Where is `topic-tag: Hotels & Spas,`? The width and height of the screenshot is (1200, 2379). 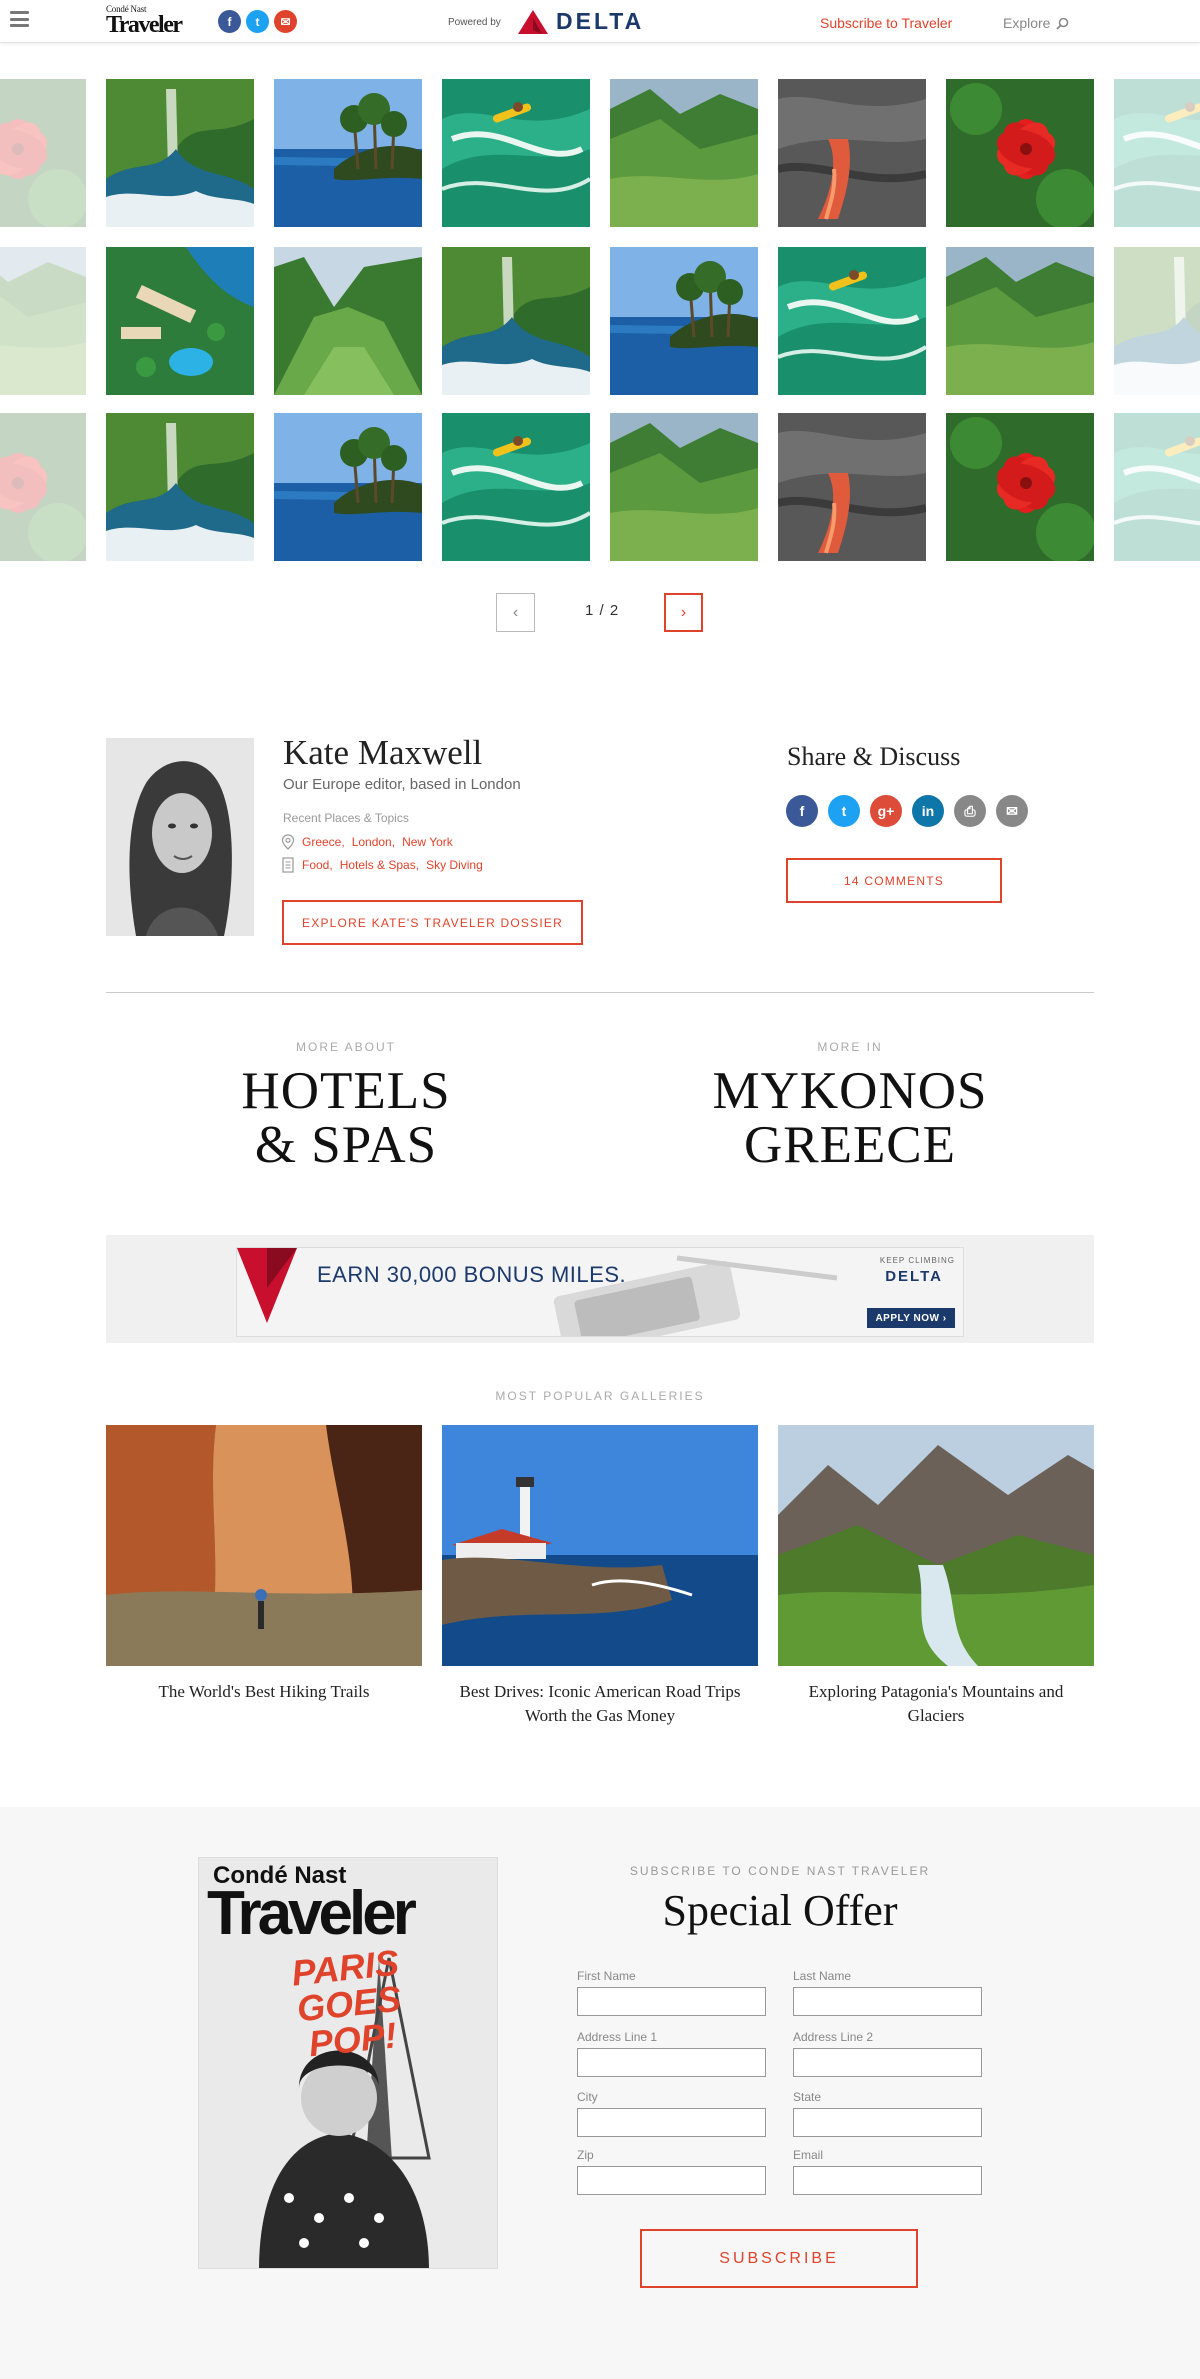 topic-tag: Hotels & Spas, is located at coordinates (379, 865).